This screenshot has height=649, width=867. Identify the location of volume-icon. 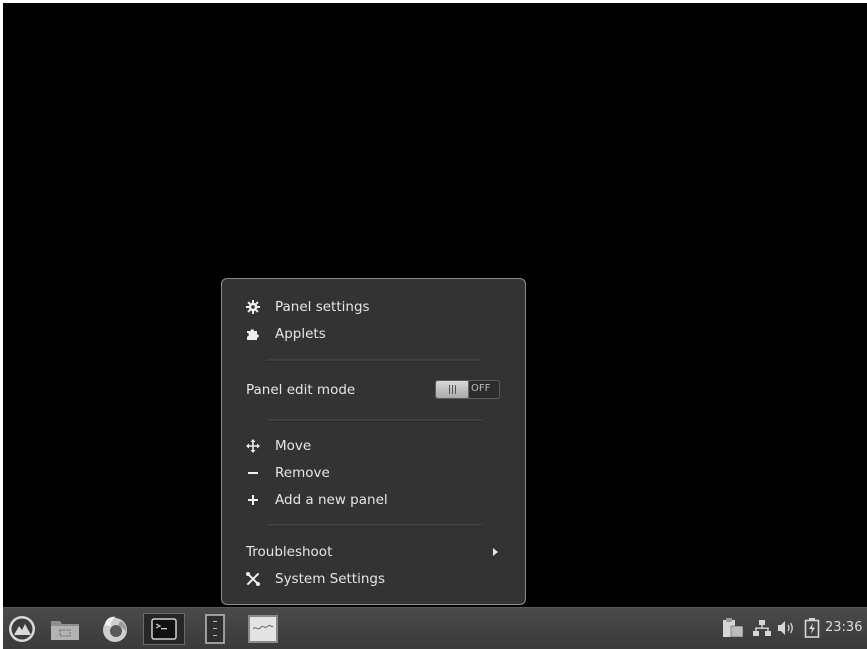
(786, 628).